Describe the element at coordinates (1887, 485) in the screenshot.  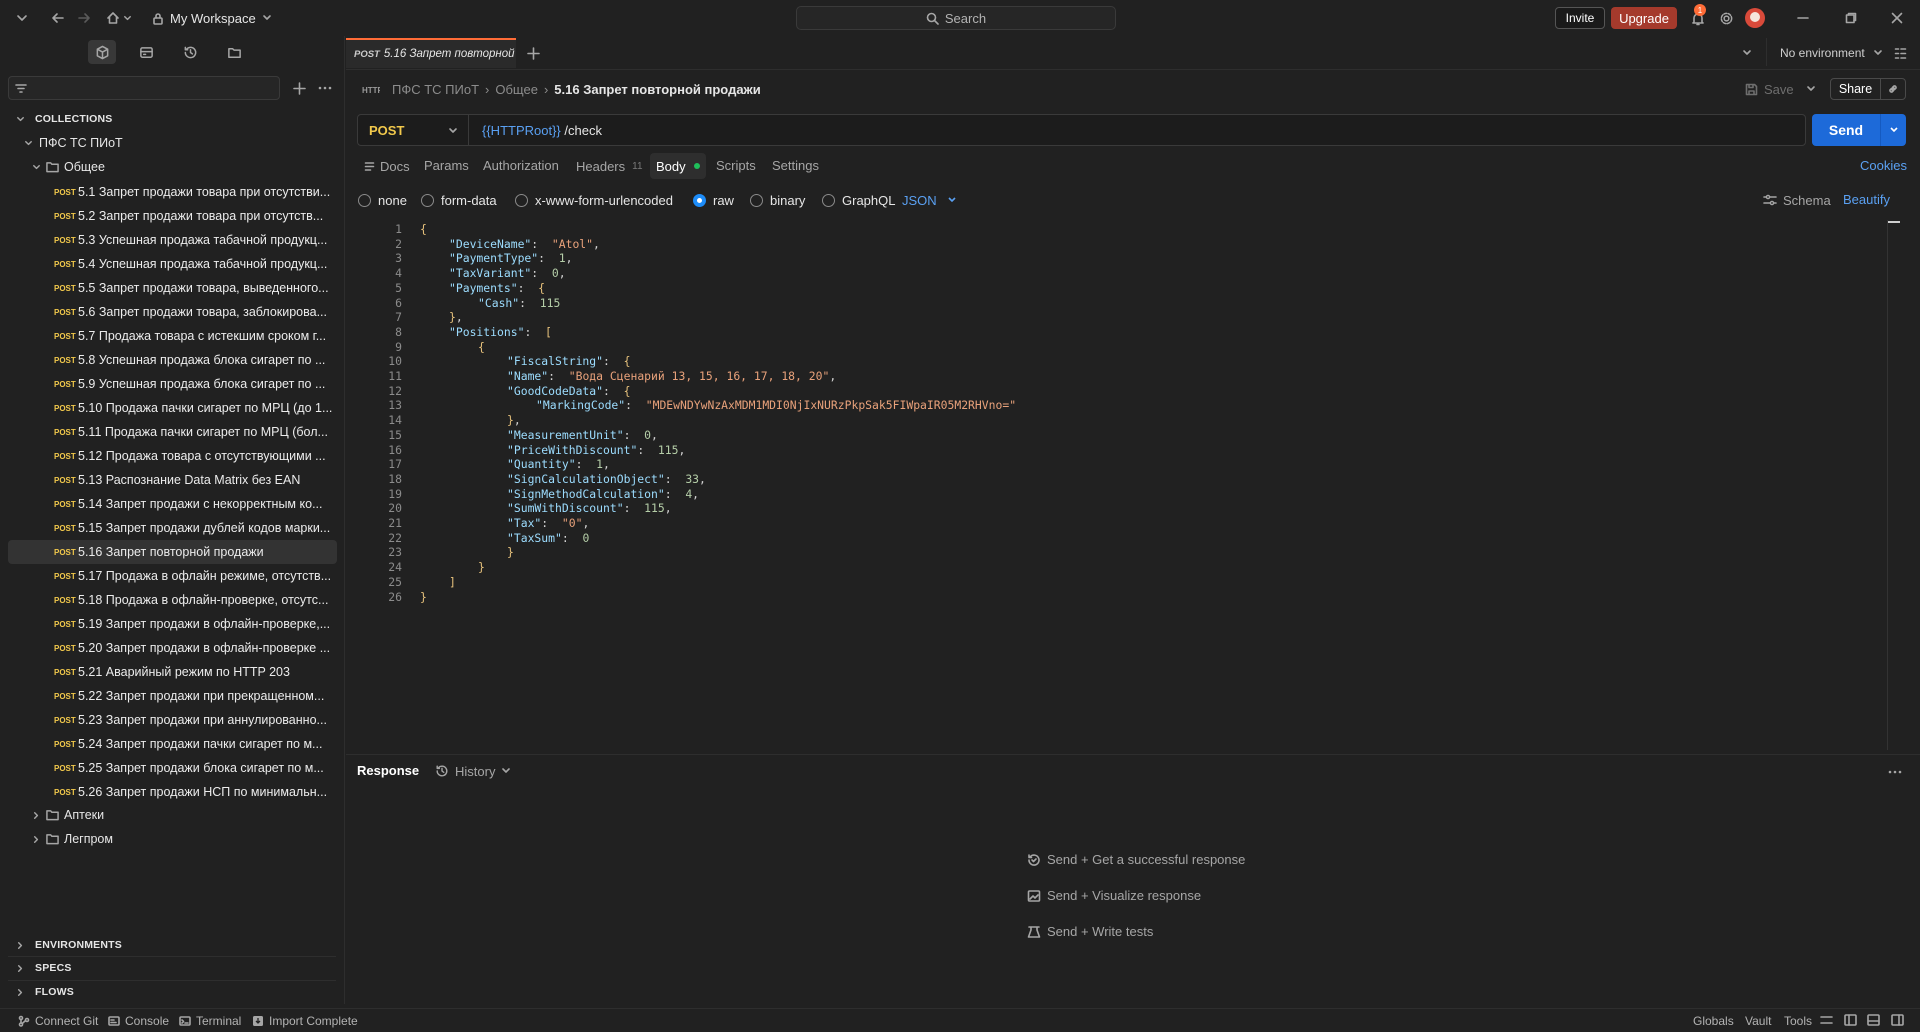
I see `editor-scrollbar` at that location.